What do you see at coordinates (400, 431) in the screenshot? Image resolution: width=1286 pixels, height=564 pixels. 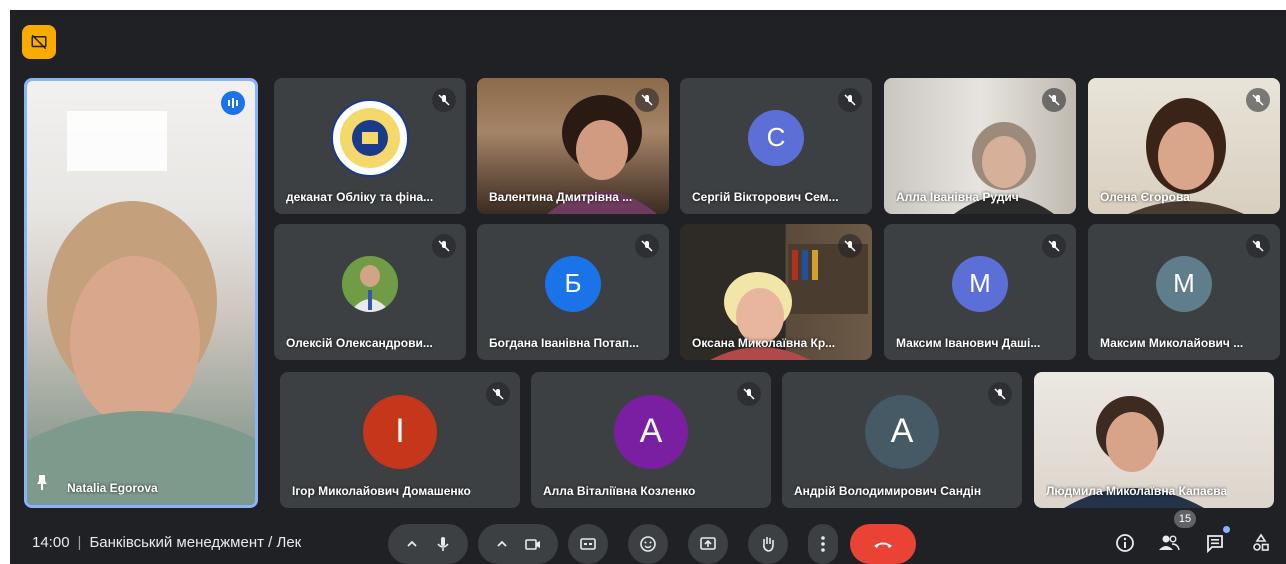 I see `avatar: І` at bounding box center [400, 431].